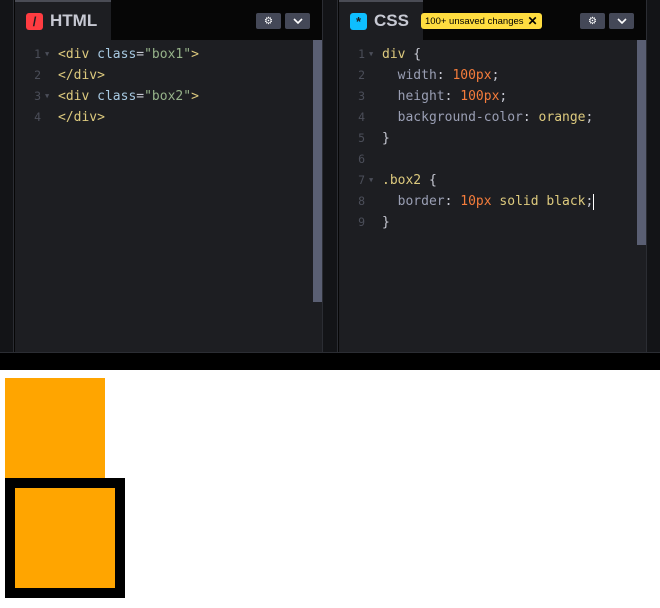  I want to click on left-gutter, so click(7, 176).